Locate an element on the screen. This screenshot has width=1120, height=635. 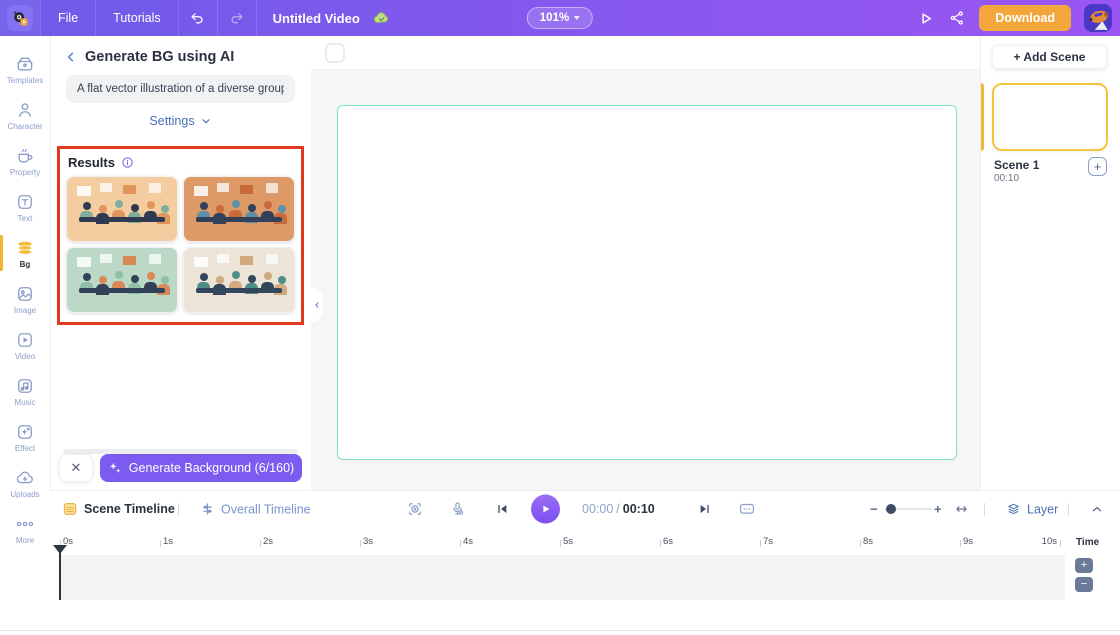
app-logo is located at coordinates (20, 18).